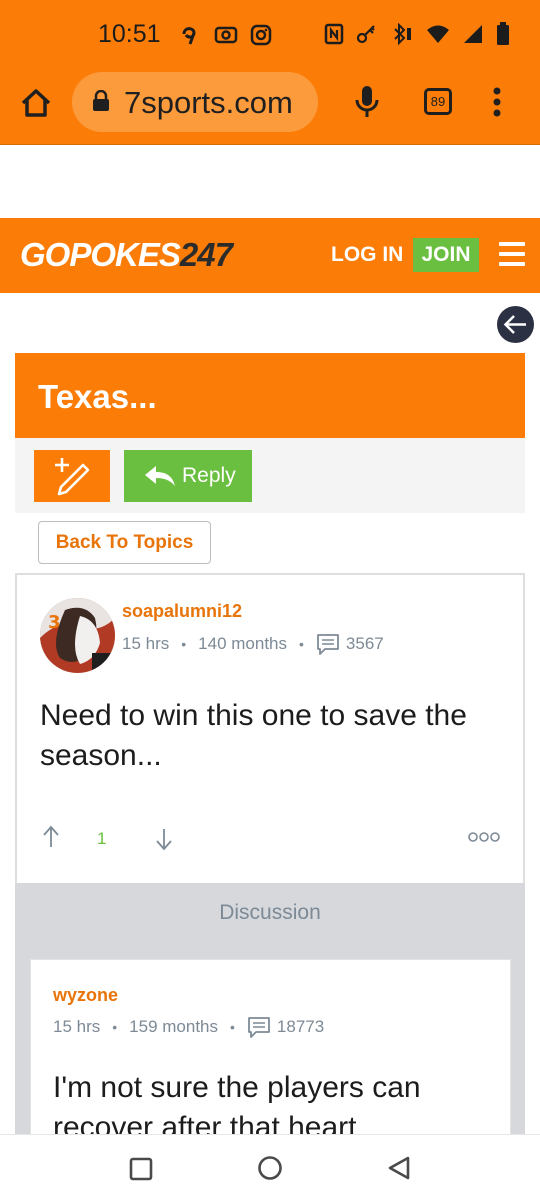  I want to click on back-nav-icon, so click(399, 1168).